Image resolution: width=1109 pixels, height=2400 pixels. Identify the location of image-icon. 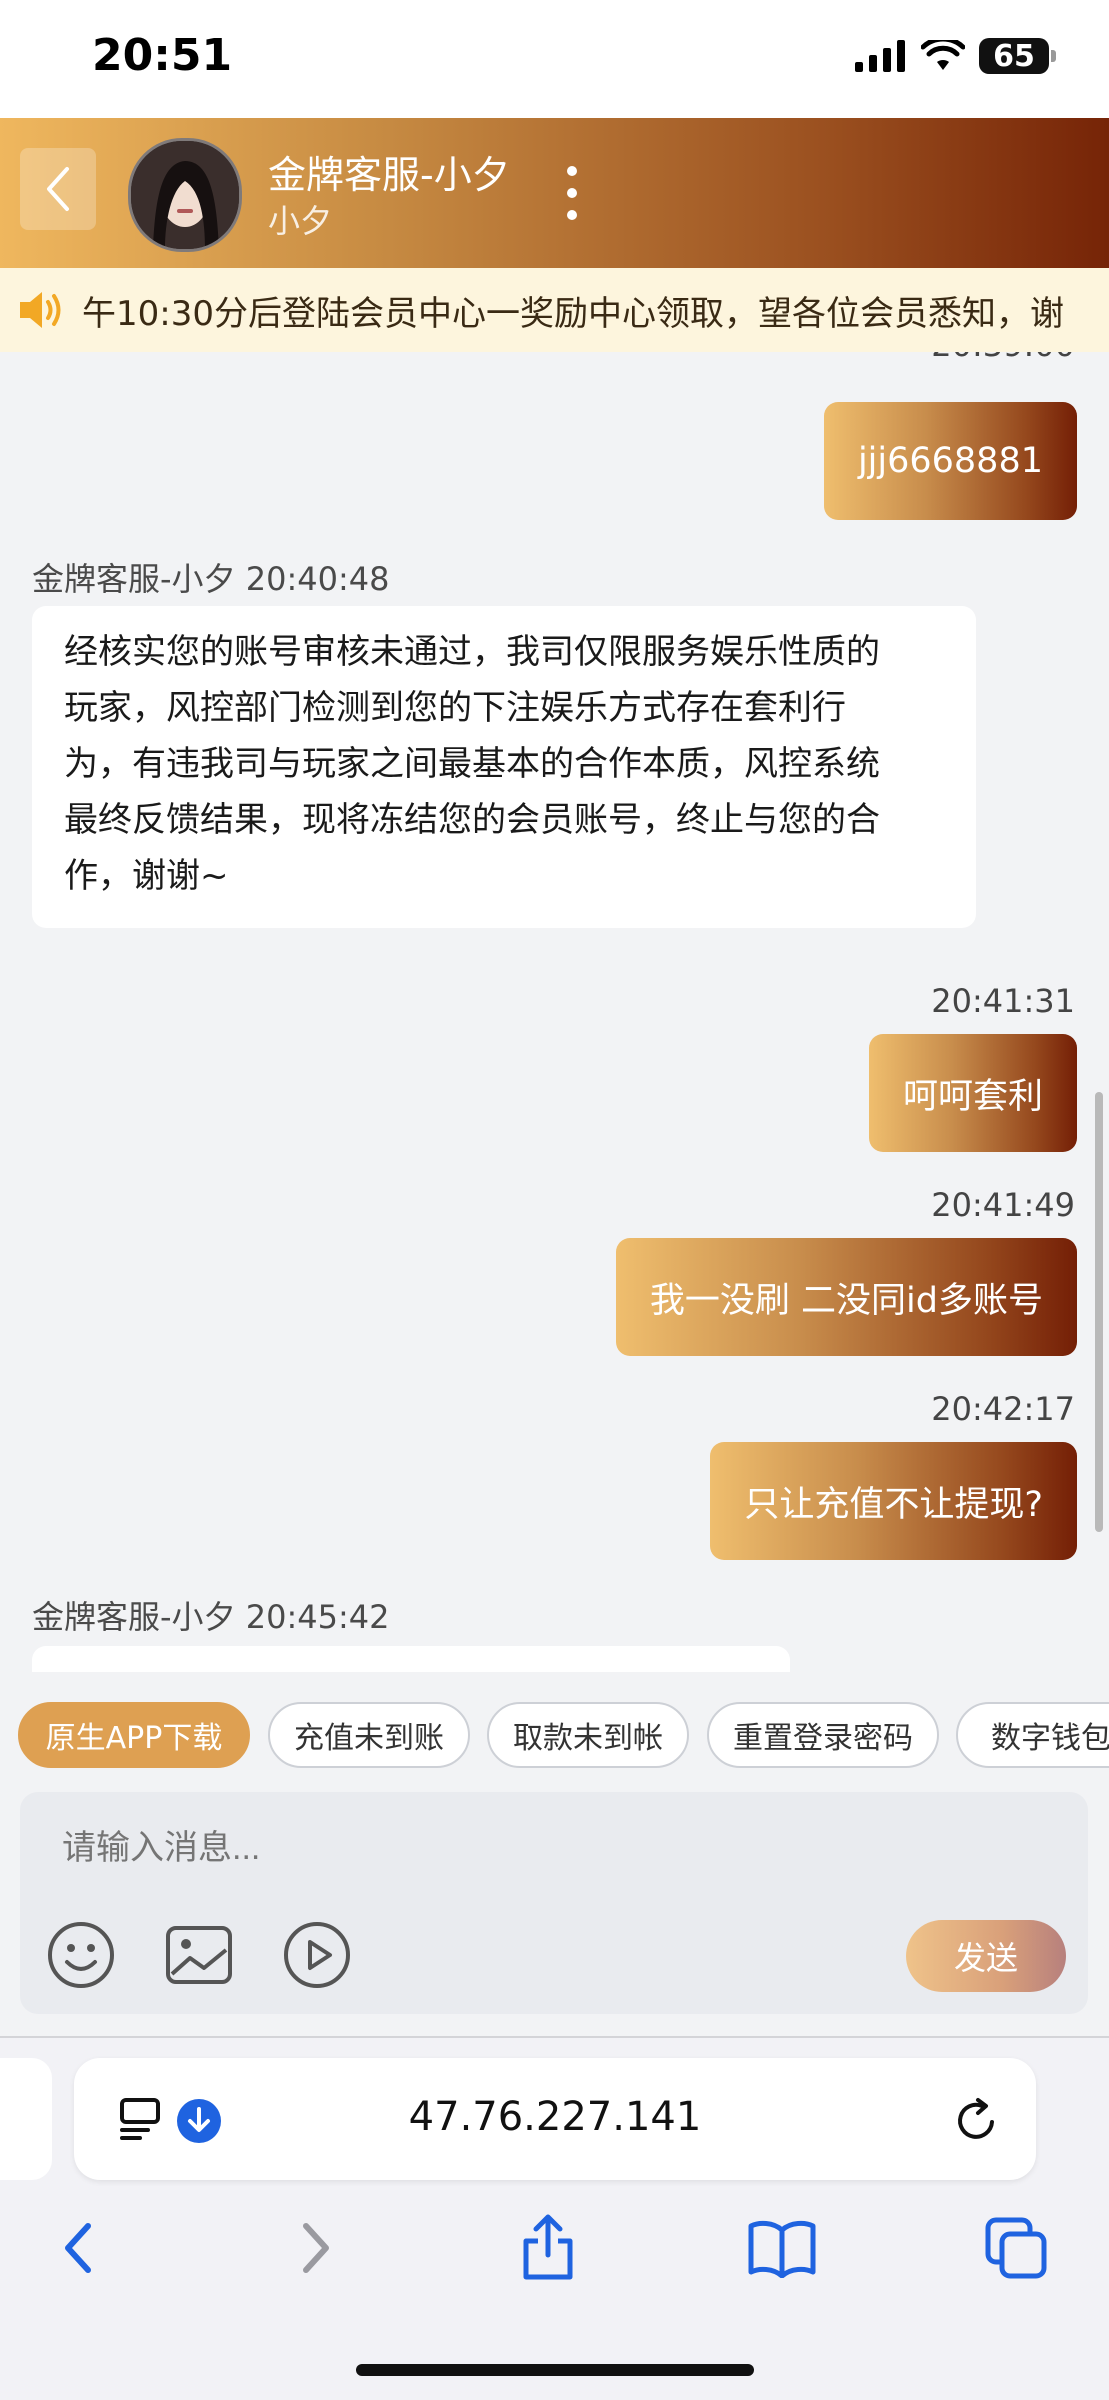
(199, 1955).